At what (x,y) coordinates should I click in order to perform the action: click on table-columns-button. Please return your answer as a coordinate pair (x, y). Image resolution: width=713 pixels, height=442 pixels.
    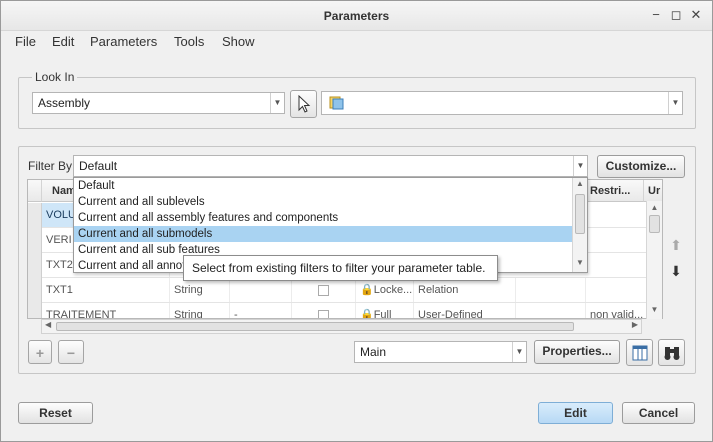
    Looking at the image, I should click on (639, 352).